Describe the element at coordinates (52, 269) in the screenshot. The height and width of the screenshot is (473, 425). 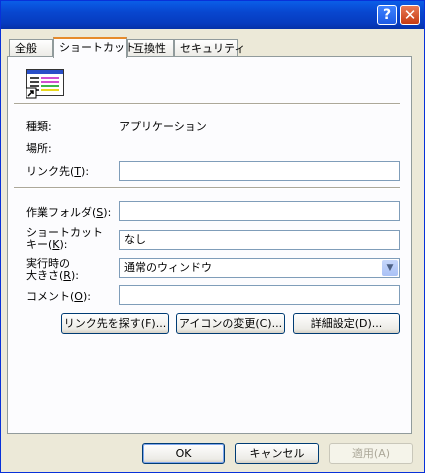
I see `run-size-label: 実行時の 大きさ(R):` at that location.